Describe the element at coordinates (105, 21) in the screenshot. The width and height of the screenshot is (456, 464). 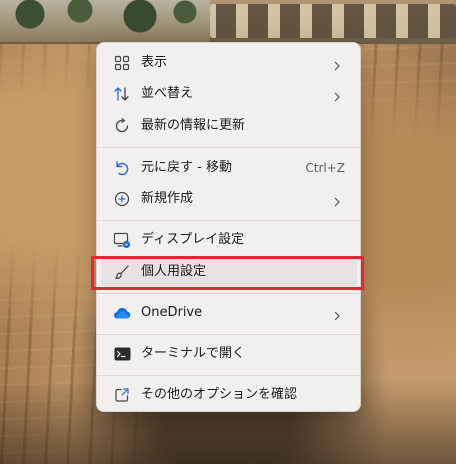
I see `wallpaper-trees` at that location.